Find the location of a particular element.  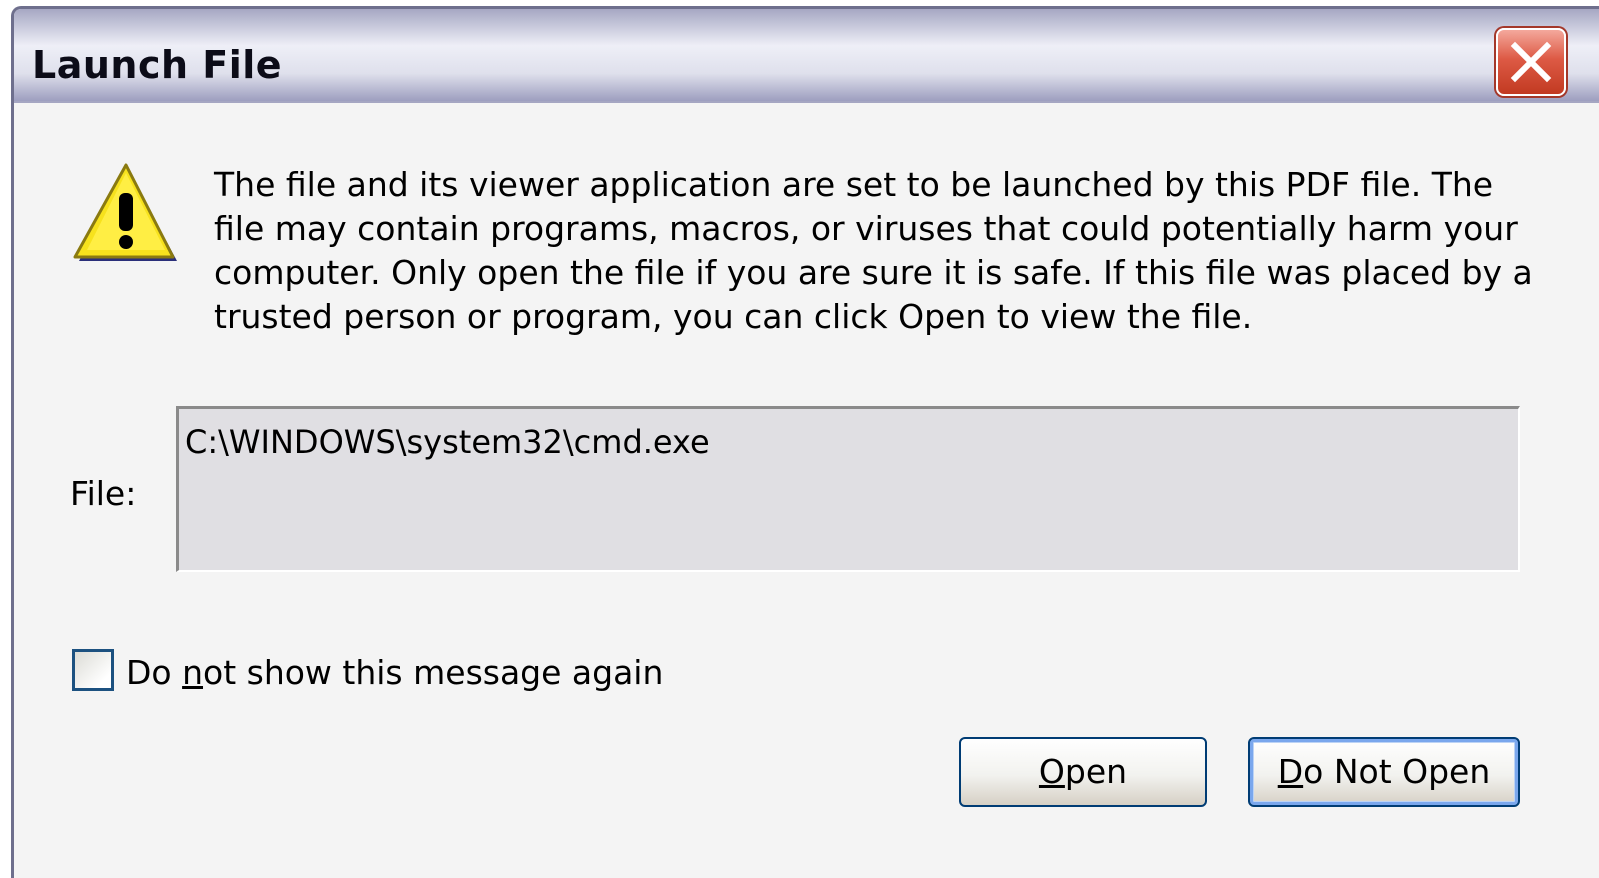

open-button: Open is located at coordinates (1083, 772).